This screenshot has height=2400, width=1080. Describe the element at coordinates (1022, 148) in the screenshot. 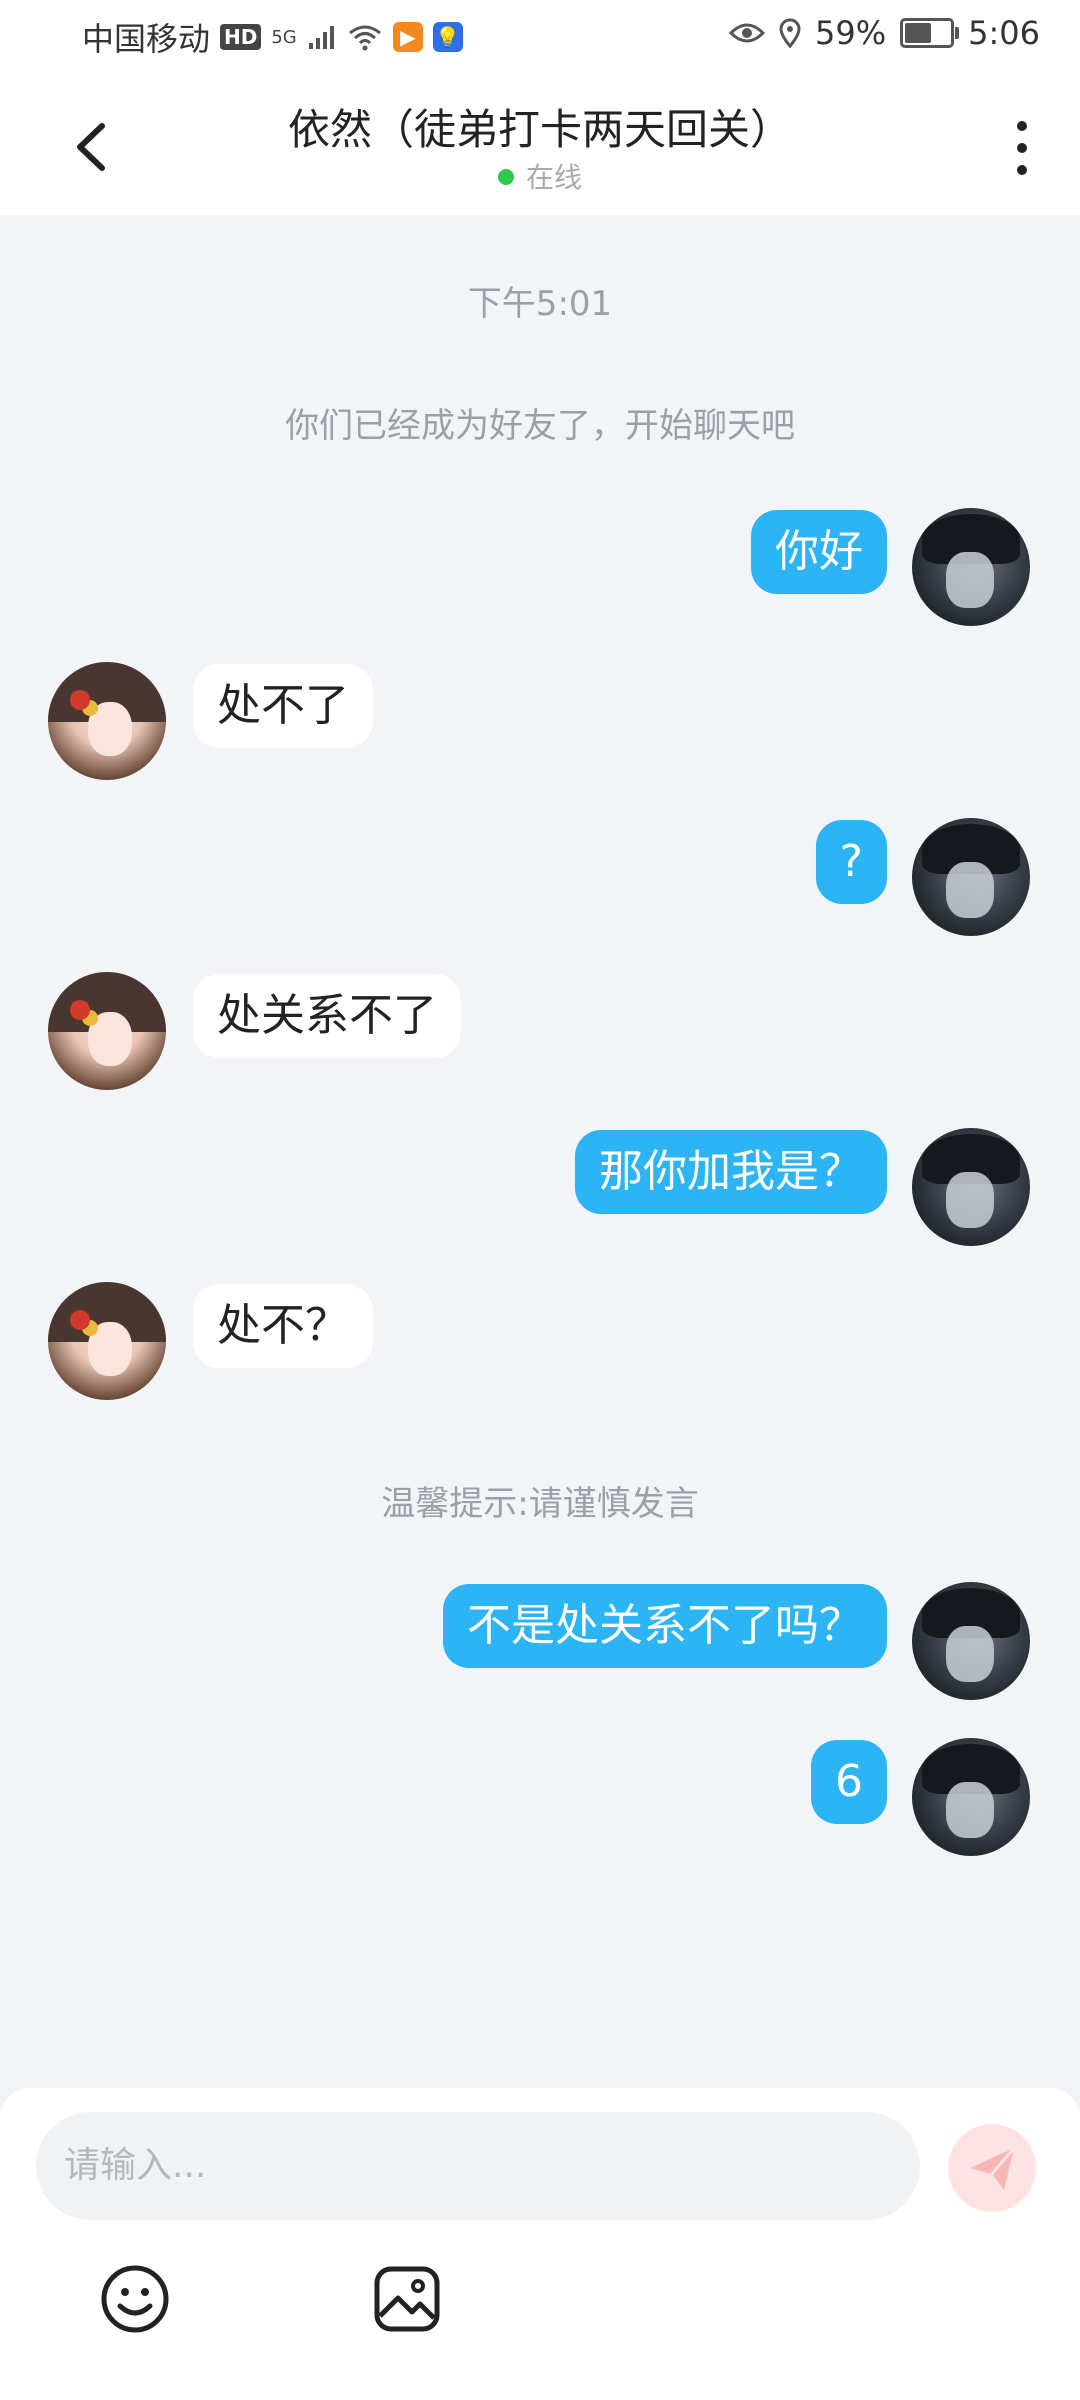

I see `more-options-icon` at that location.